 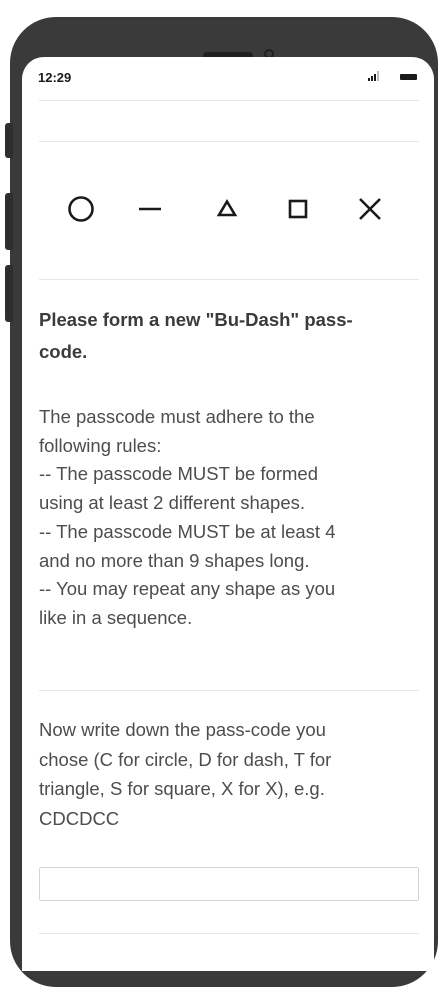 I want to click on triangle-icon, so click(x=227, y=209).